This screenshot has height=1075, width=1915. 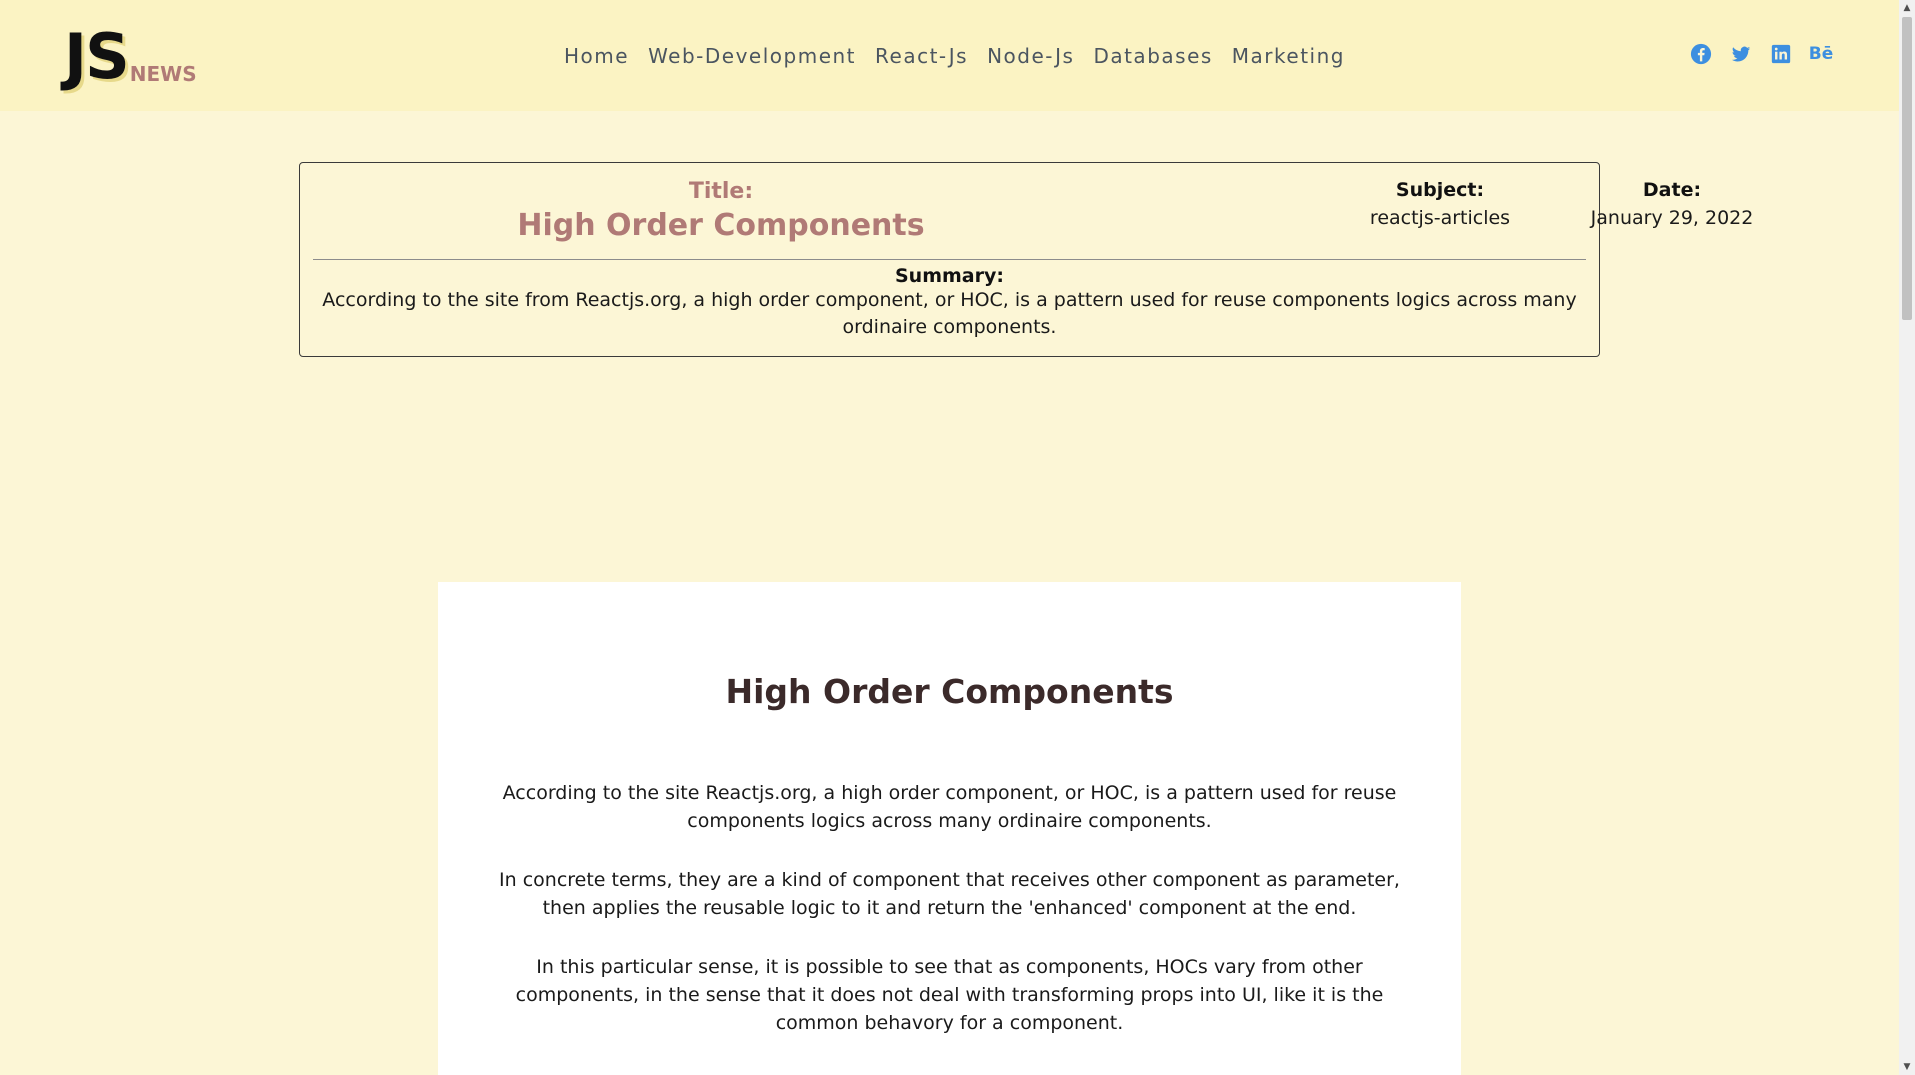 I want to click on linkedin-icon, so click(x=1781, y=54).